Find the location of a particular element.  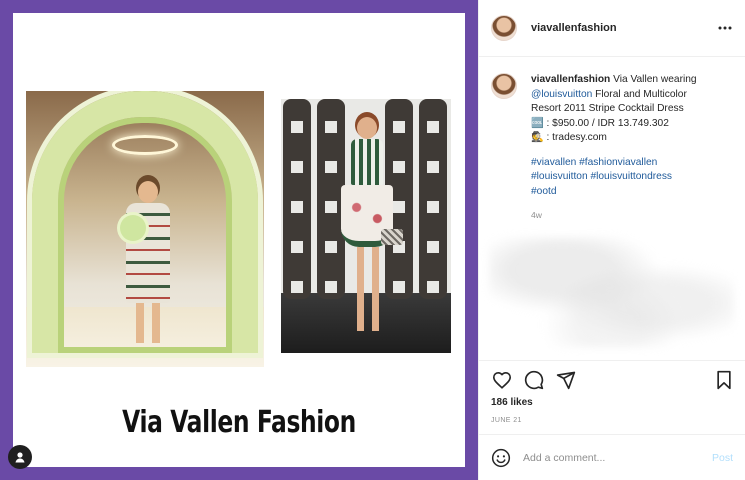

post-actions: 186 likes JUNE 21 is located at coordinates (612, 397).